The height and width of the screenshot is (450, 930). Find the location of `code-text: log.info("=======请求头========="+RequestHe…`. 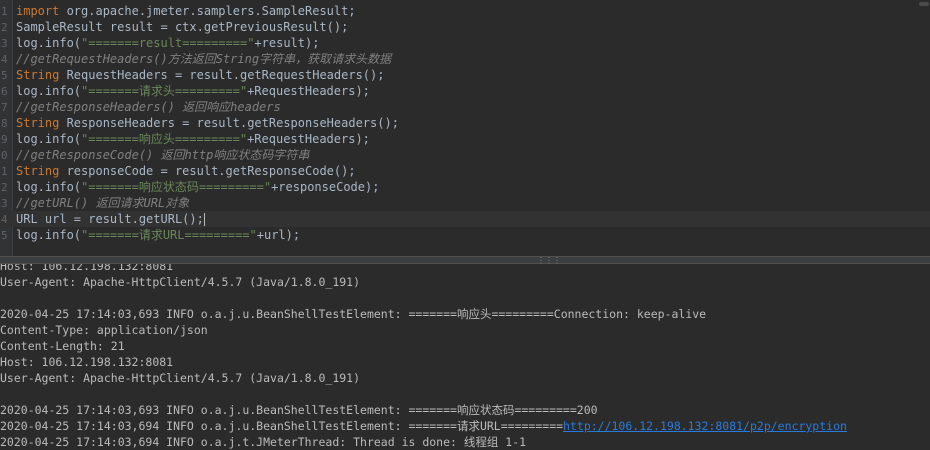

code-text: log.info("=======请求头========="+RequestHe… is located at coordinates (193, 91).